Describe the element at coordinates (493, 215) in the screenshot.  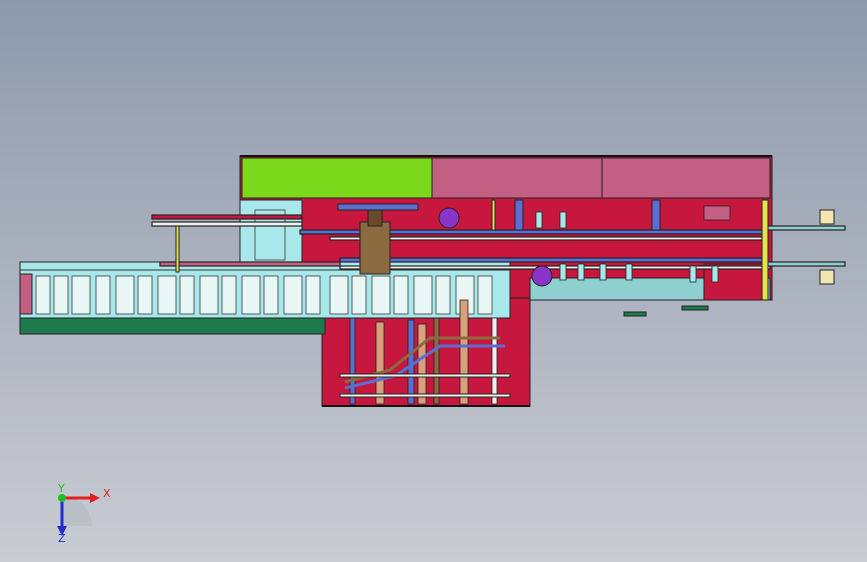
I see `yellow-bar-mid` at that location.